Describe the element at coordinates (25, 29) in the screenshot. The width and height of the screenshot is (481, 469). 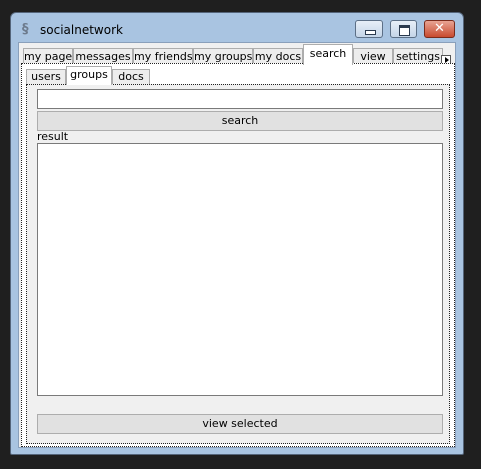
I see `app-icon: §` at that location.